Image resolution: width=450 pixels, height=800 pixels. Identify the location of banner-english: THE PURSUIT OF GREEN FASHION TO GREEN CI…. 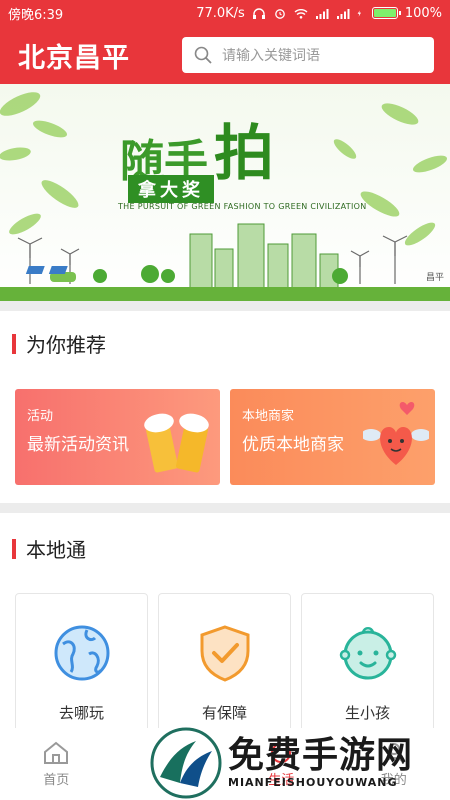
(242, 206).